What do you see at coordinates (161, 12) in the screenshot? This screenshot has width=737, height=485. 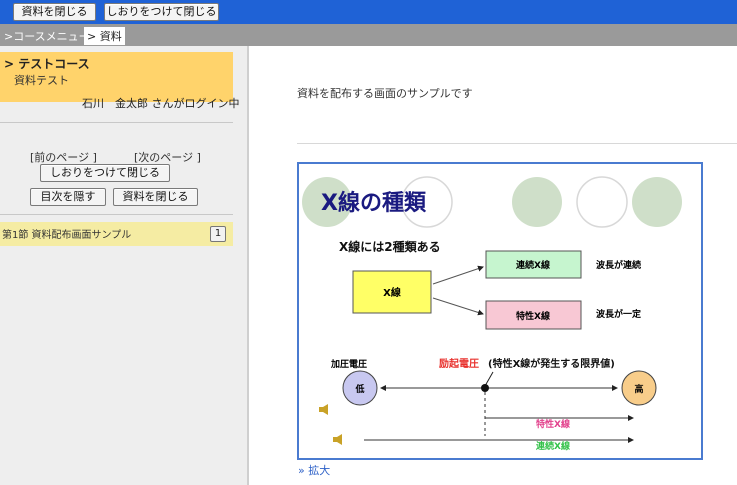 I see `bookmark-close-button: しおりをつけて閉じる` at bounding box center [161, 12].